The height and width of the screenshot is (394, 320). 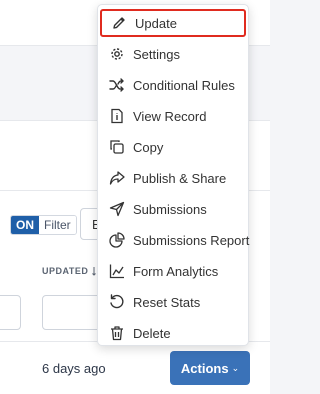 I want to click on trash-icon, so click(x=117, y=333).